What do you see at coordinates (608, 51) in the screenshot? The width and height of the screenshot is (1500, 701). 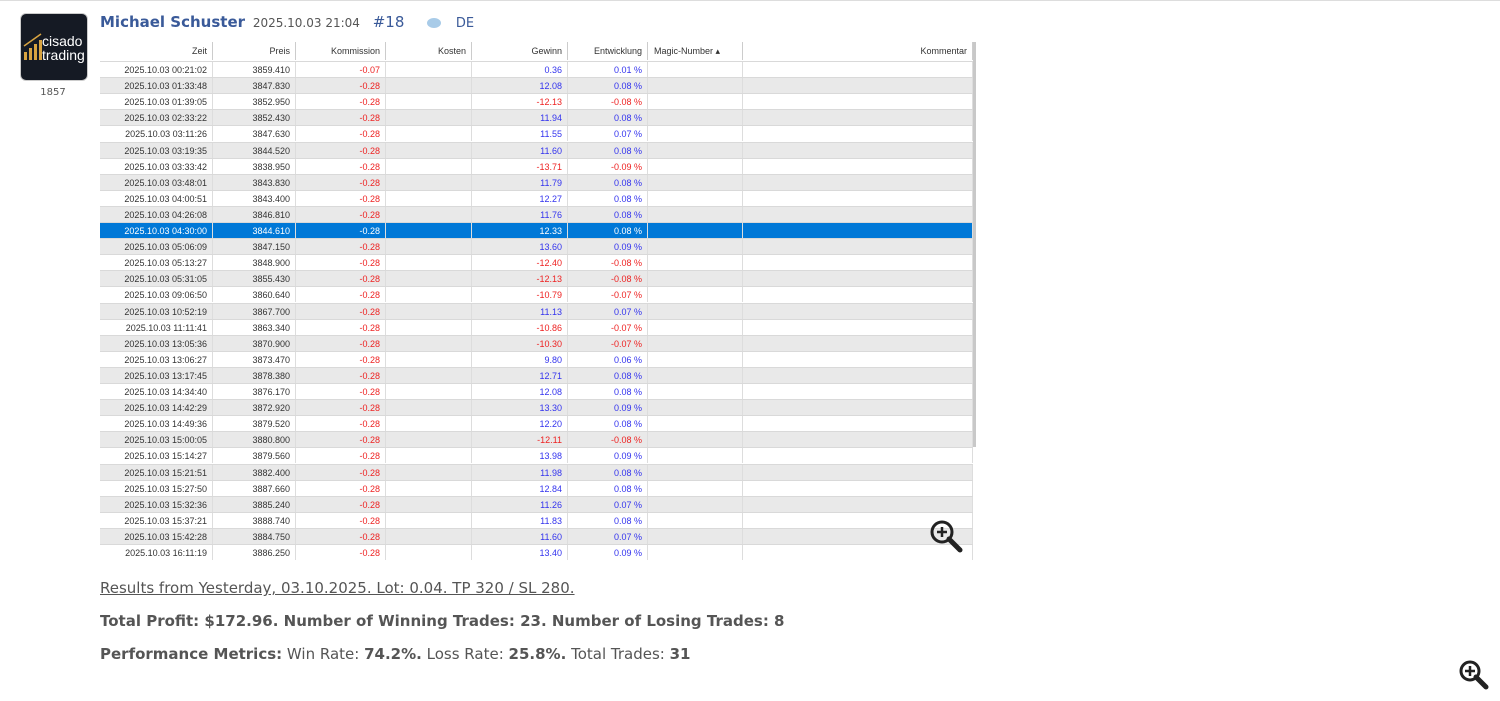 I see `column-header-entwicklung: Entwicklung` at bounding box center [608, 51].